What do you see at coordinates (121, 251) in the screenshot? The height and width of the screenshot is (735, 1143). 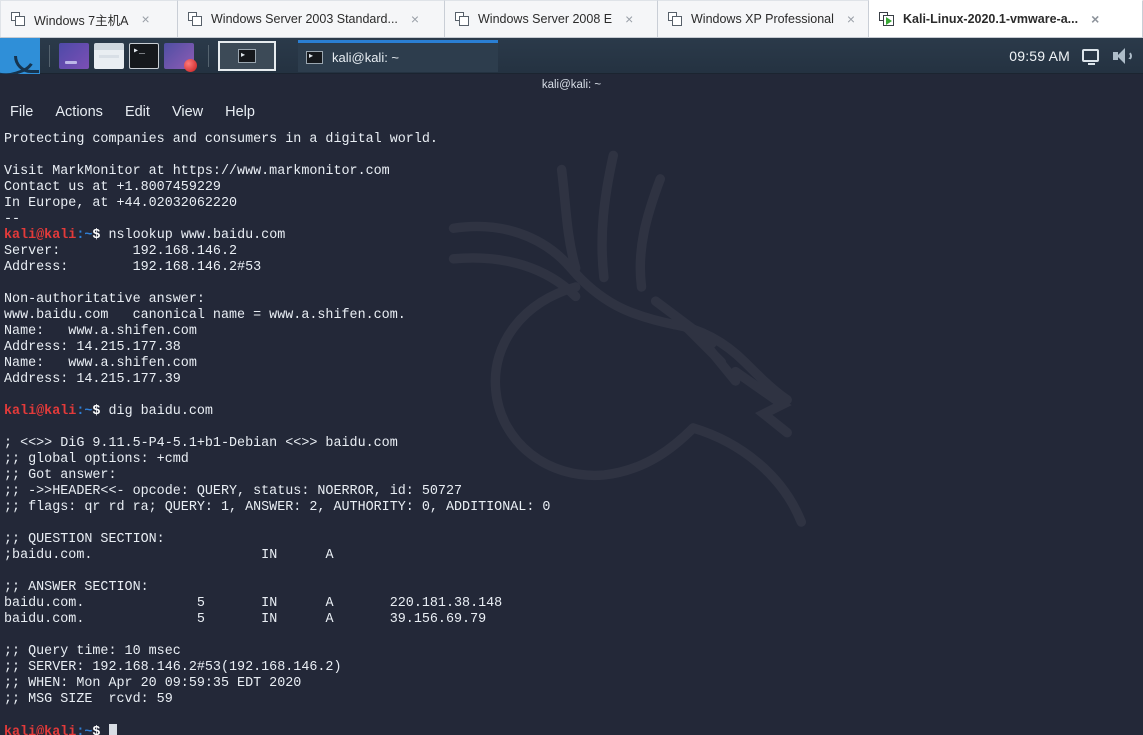 I see `terminal-output-line: Server: 192.168.146.2` at bounding box center [121, 251].